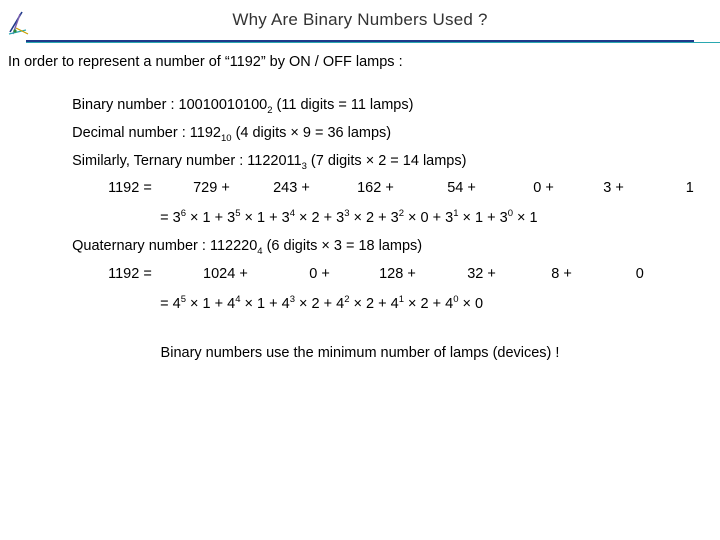 This screenshot has height=540, width=720. I want to click on quaternary-exp-3: 42 × 2 +, so click(363, 303).